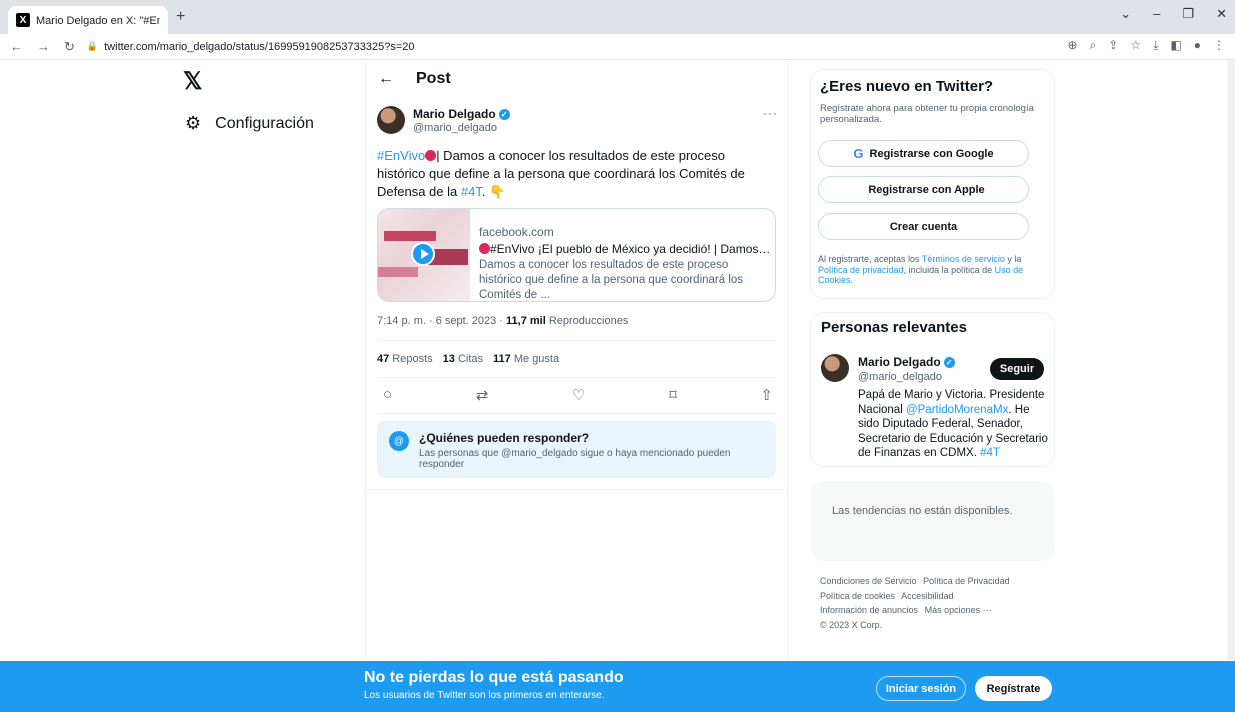 The height and width of the screenshot is (712, 1235). I want to click on browser-tab: X Mario Delgado en X: "#EnVivo🔴 ×, so click(88, 20).